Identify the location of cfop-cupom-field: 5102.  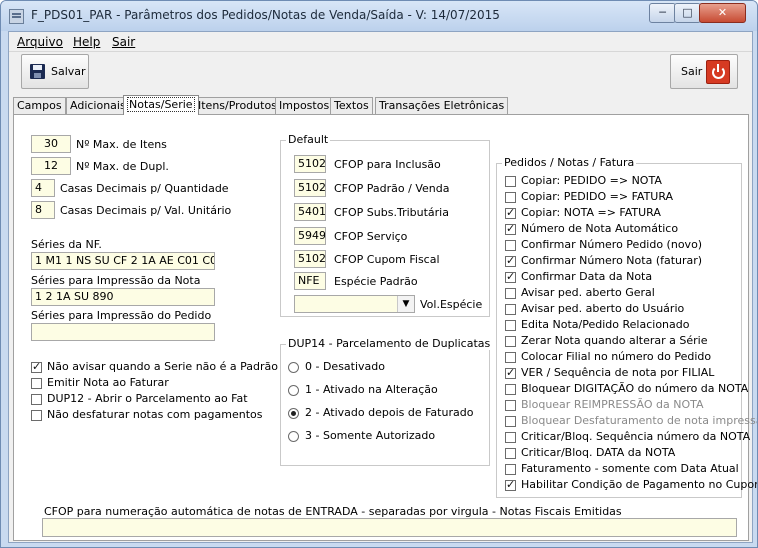
(310, 259).